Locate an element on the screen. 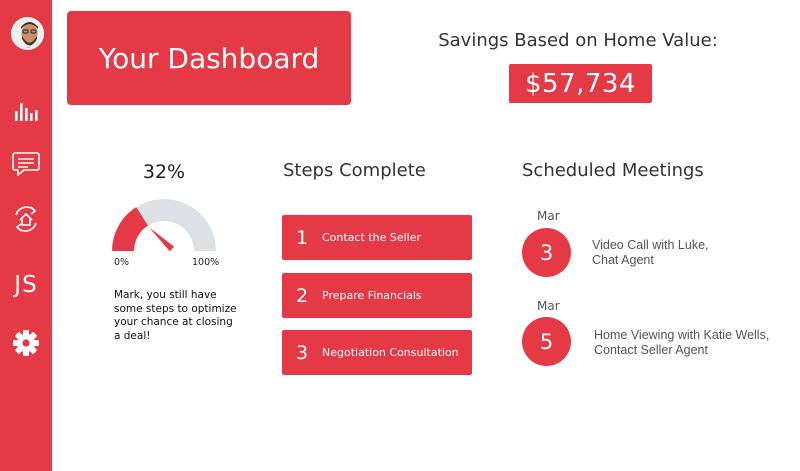 This screenshot has width=800, height=471. gauge-max-label: 100% is located at coordinates (206, 262).